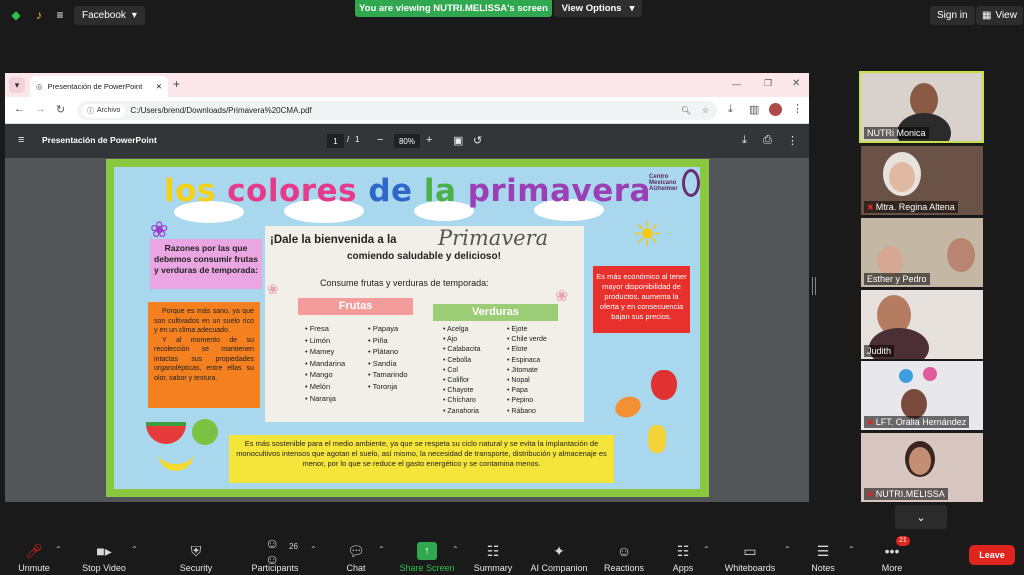 The height and width of the screenshot is (575, 1024). I want to click on notes-button: ☰ Notes, so click(823, 555).